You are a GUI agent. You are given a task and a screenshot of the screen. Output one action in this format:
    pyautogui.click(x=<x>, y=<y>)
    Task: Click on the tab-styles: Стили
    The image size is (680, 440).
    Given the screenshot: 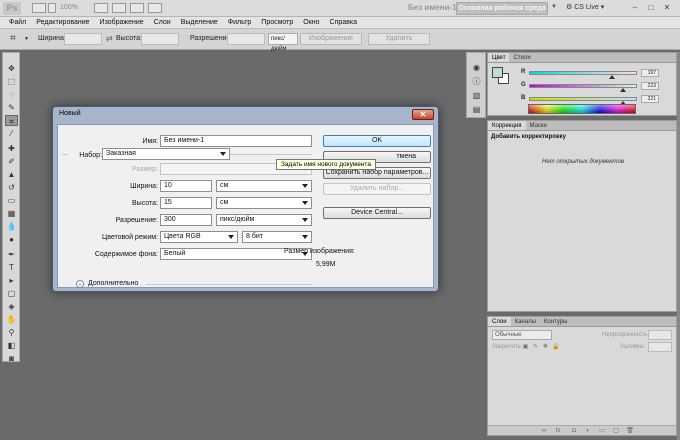 What is the action you would take?
    pyautogui.click(x=521, y=57)
    